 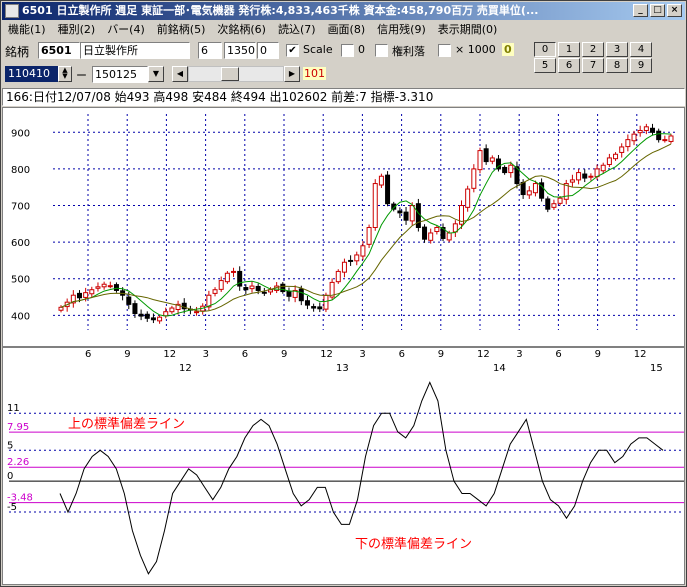 What do you see at coordinates (20, 207) in the screenshot?
I see `price-y-tick-label: 700` at bounding box center [20, 207].